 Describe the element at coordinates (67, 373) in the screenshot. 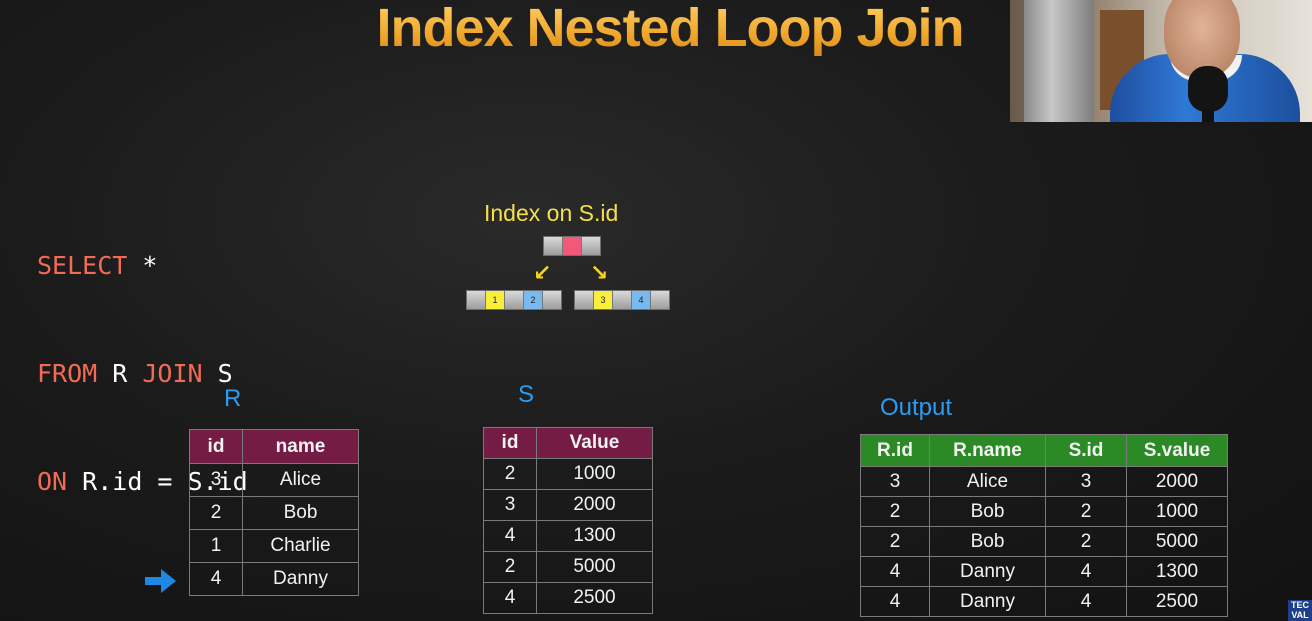

I see `sql-keyword-from: FROM` at that location.